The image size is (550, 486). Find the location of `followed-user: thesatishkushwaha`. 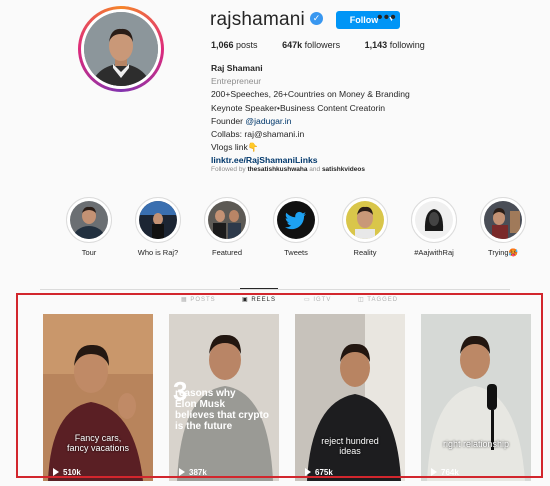

followed-user: thesatishkushwaha is located at coordinates (277, 169).